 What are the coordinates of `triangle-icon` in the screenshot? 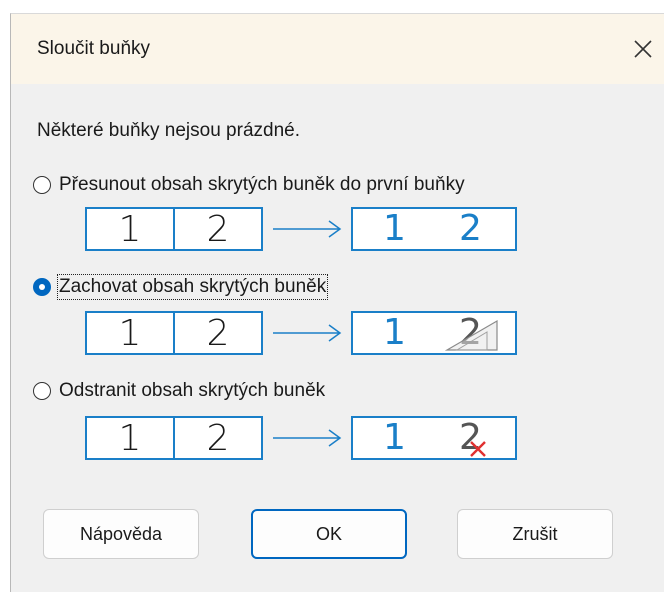 It's located at (471, 335).